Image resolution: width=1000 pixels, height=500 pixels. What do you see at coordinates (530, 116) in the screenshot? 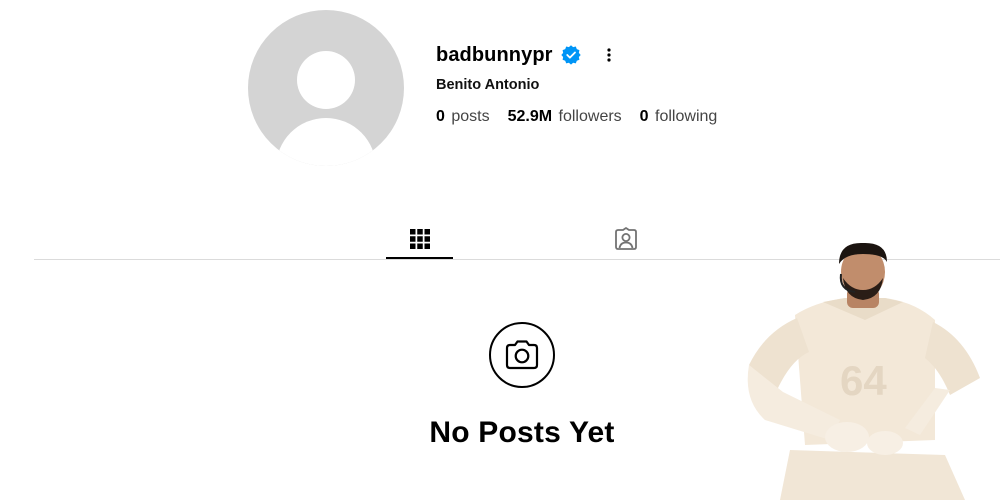
I see `stat-followers-count: 52.9M` at bounding box center [530, 116].